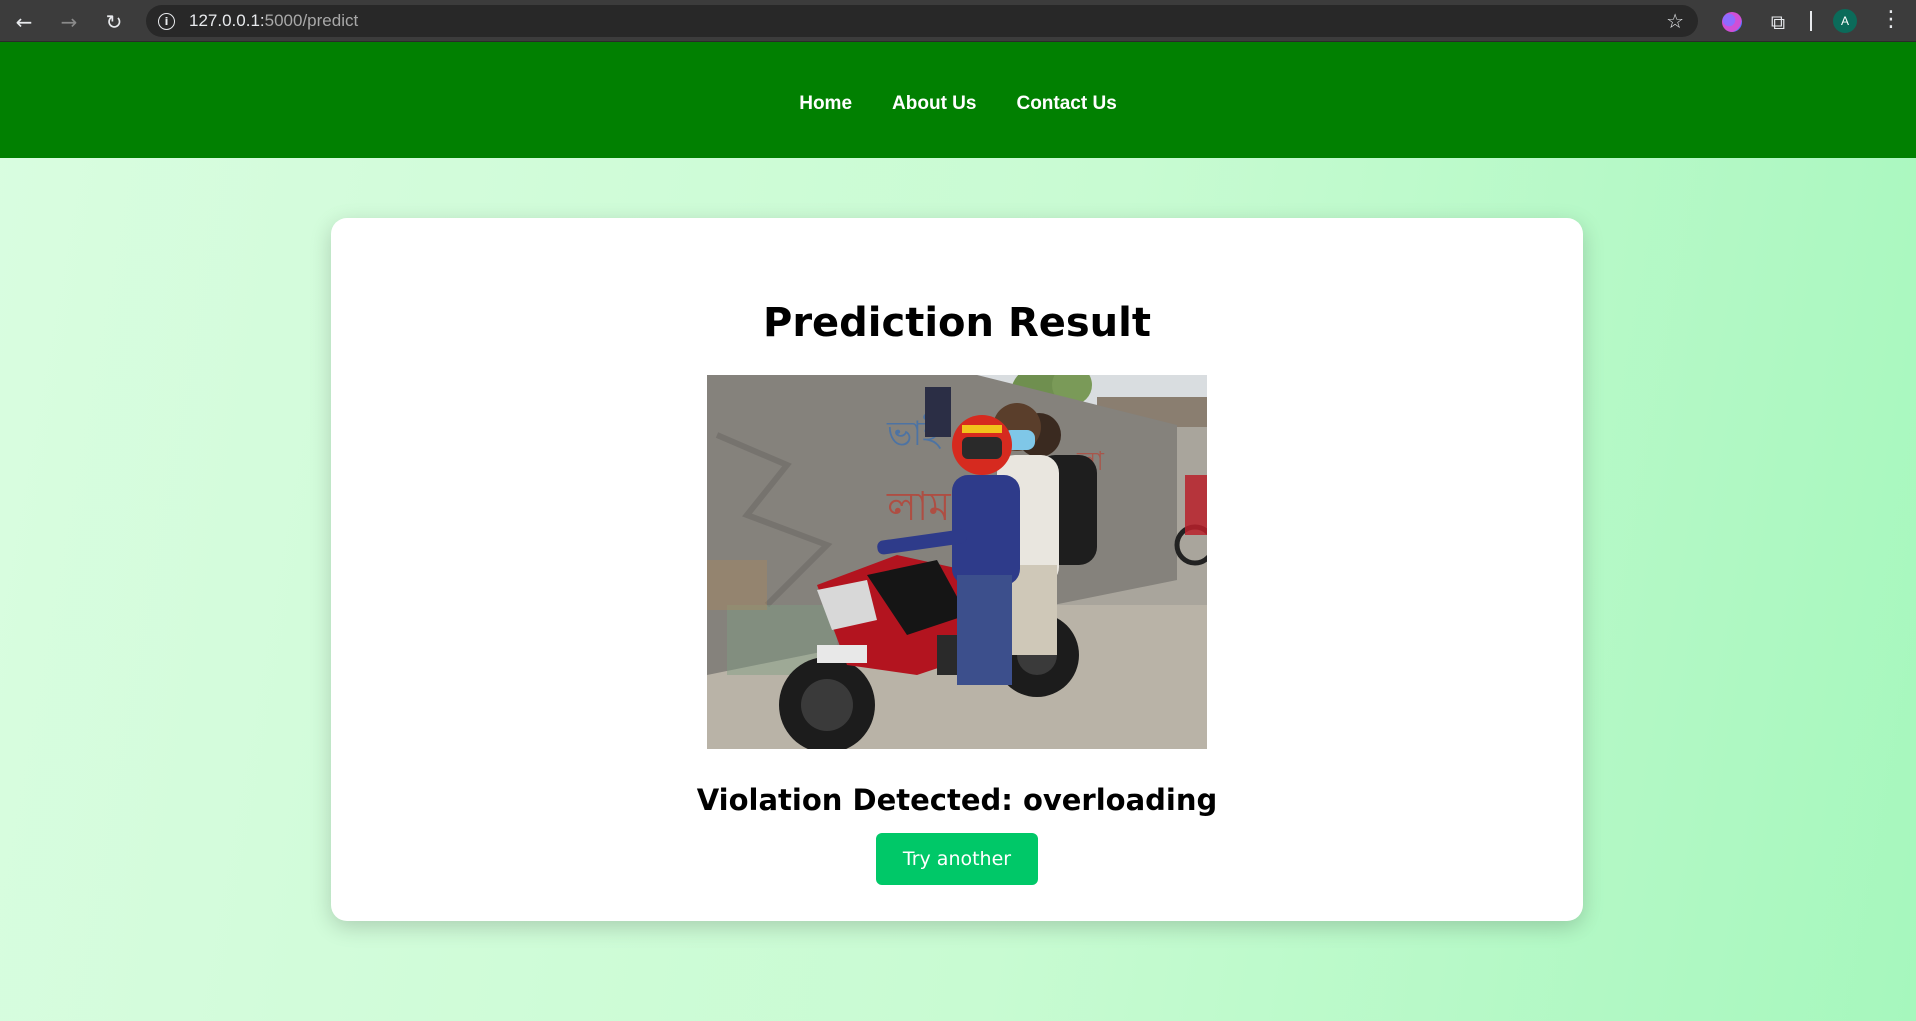  Describe the element at coordinates (1845, 21) in the screenshot. I see `profile-avatar: A` at that location.